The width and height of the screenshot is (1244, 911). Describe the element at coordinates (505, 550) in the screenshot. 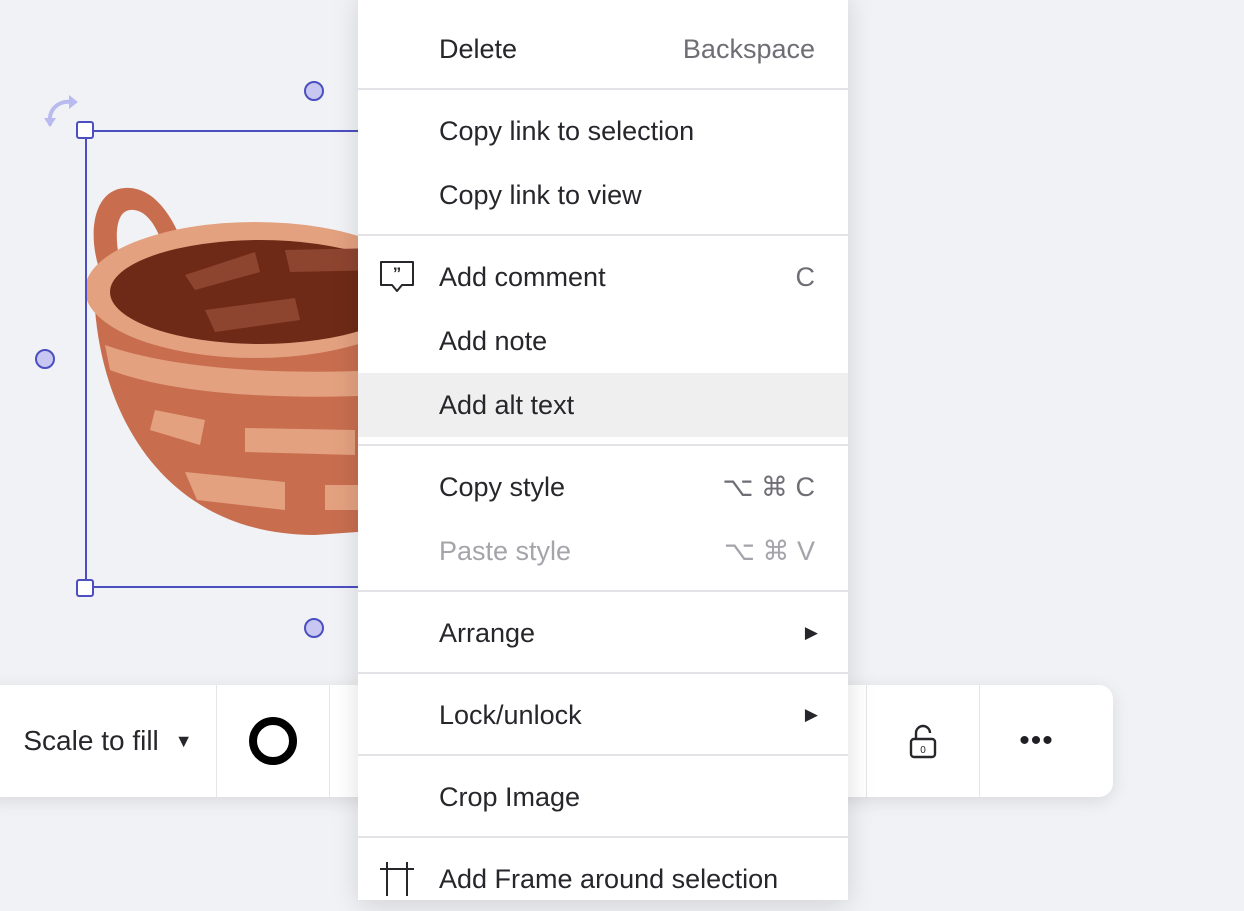

I see `menu-item-label: Paste style` at that location.